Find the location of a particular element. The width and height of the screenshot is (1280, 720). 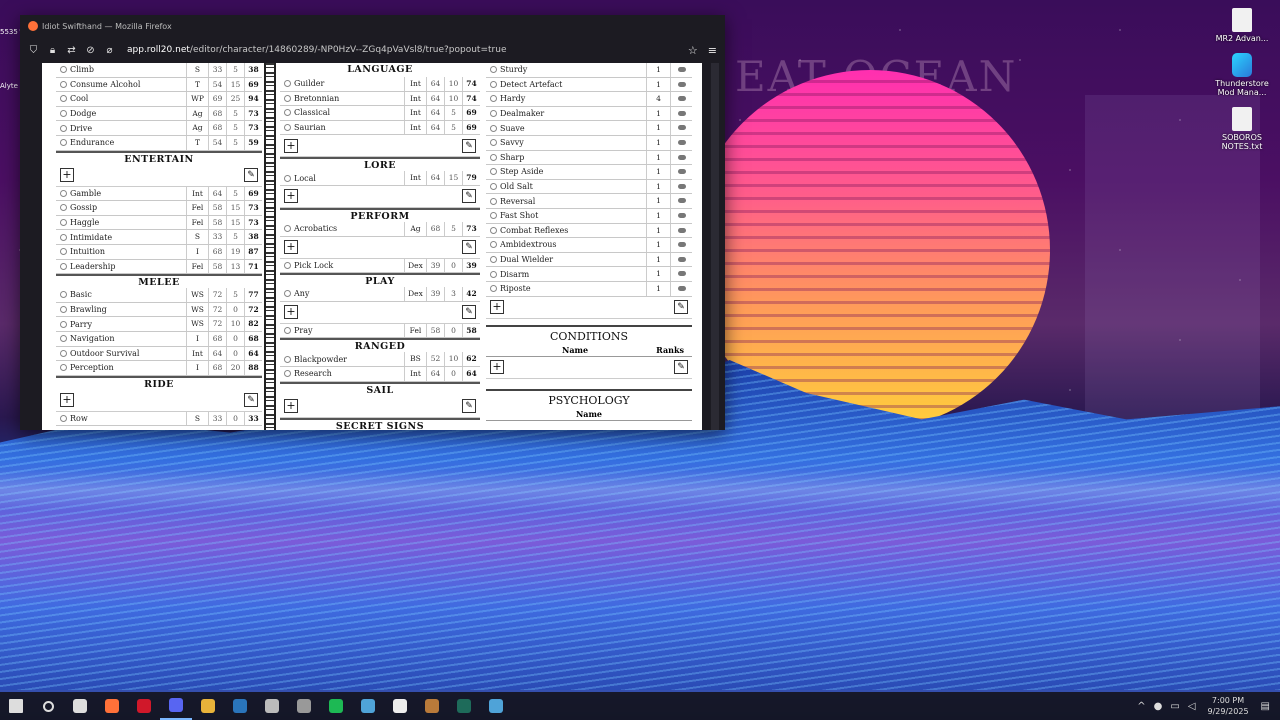

talent-row: Detect Artefact 1 is located at coordinates (589, 85).